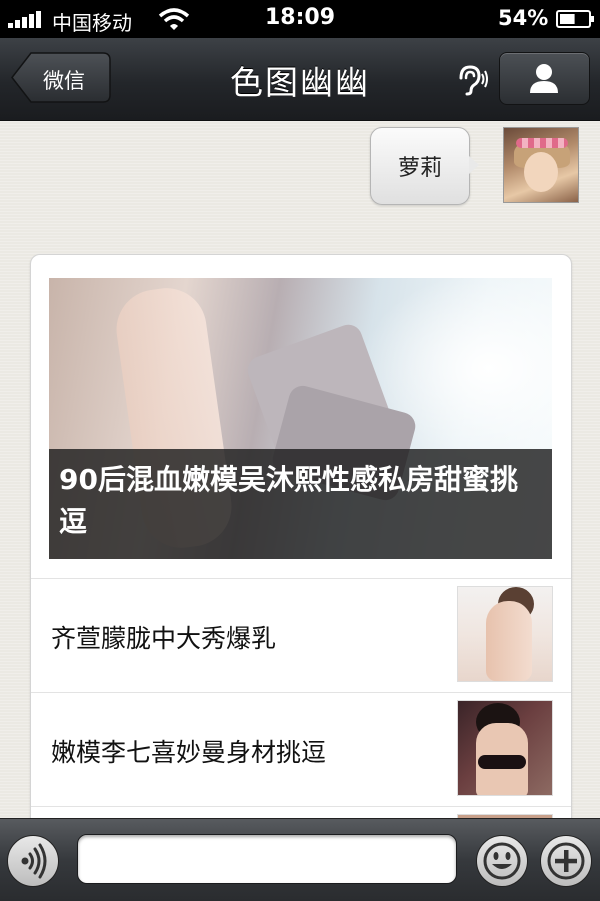 Image resolution: width=600 pixels, height=901 pixels. Describe the element at coordinates (189, 752) in the screenshot. I see `news-item-title: 嫩模李七喜妙曼身材挑逗` at that location.